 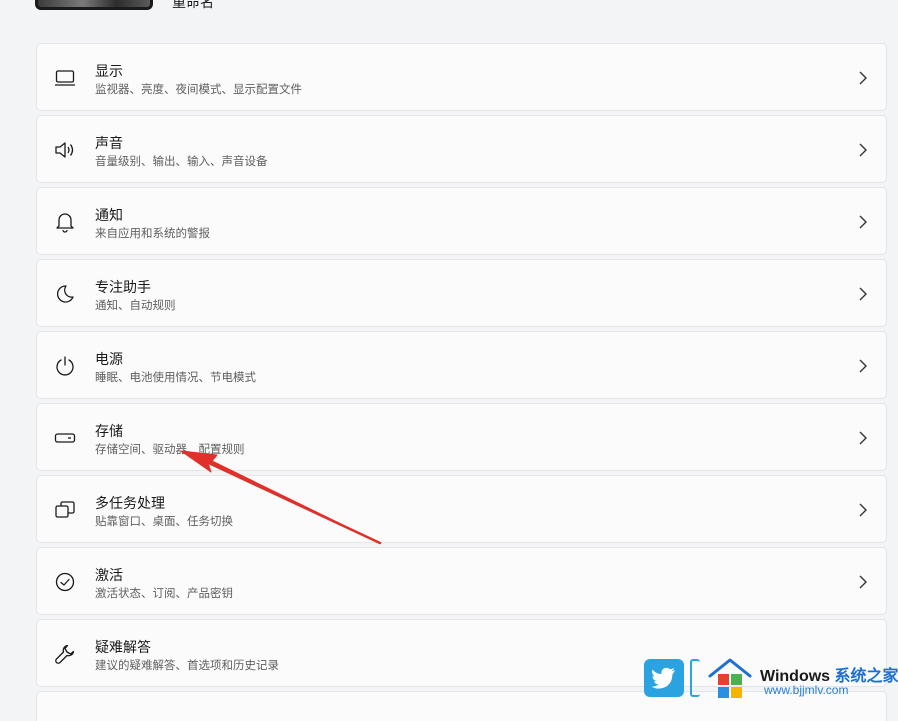 I want to click on settings-item-subtitle: 贴靠窗口、桌面、任务切换, so click(x=164, y=521).